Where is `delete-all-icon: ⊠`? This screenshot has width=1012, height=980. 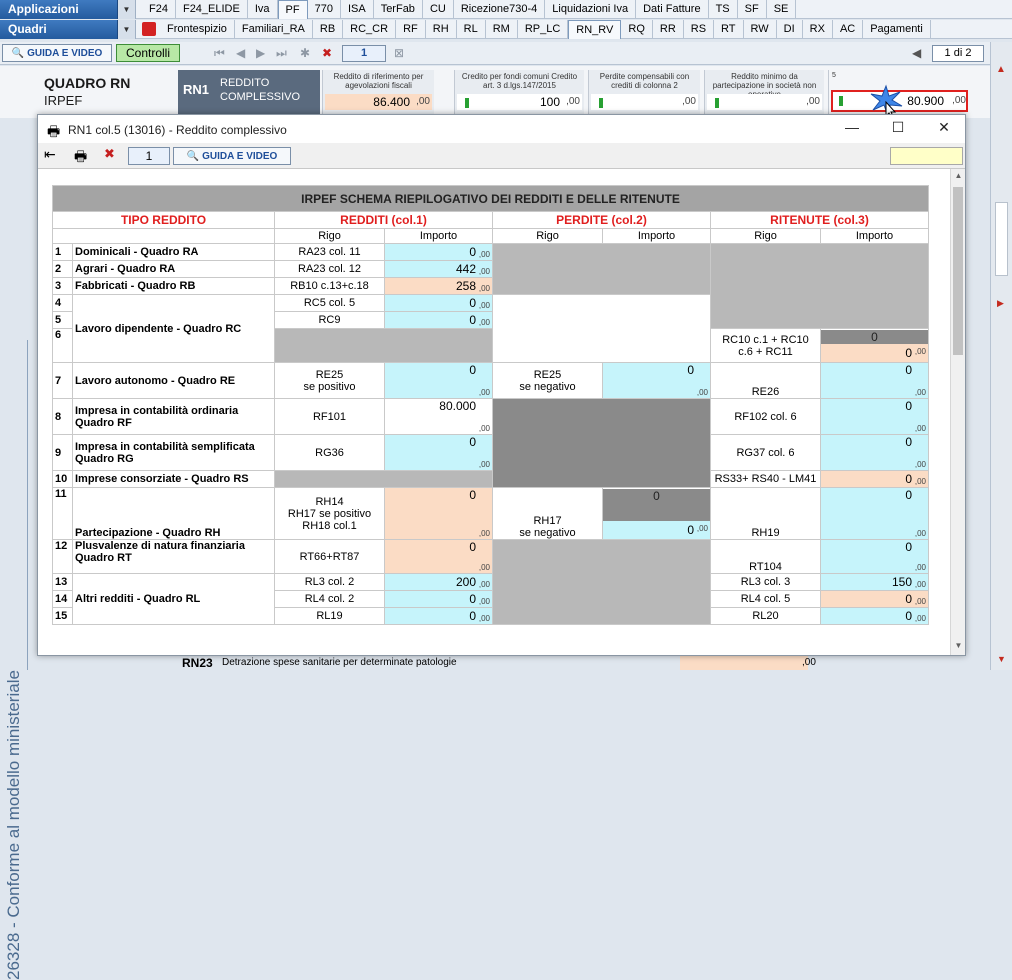 delete-all-icon: ⊠ is located at coordinates (399, 53).